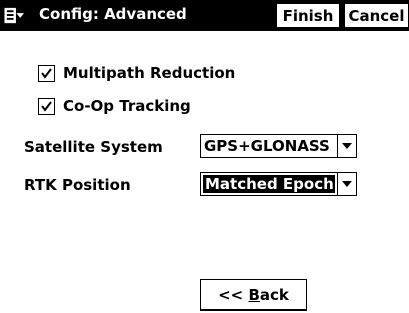  Describe the element at coordinates (77, 185) in the screenshot. I see `rtk-position-label: RTK Position` at that location.